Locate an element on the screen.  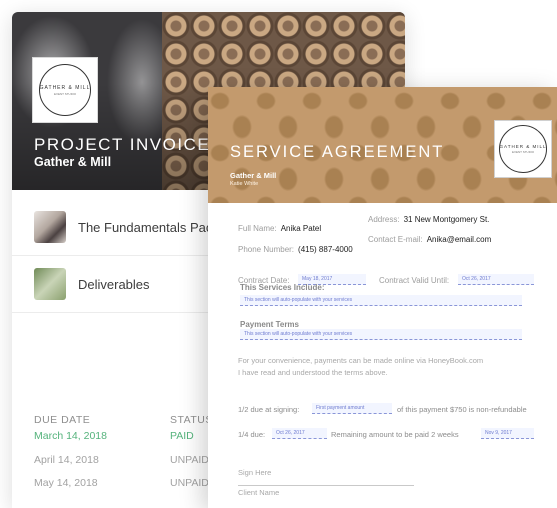
agreement-logo: GATHER & MILL EVENT STUDIO is located at coordinates (523, 149).